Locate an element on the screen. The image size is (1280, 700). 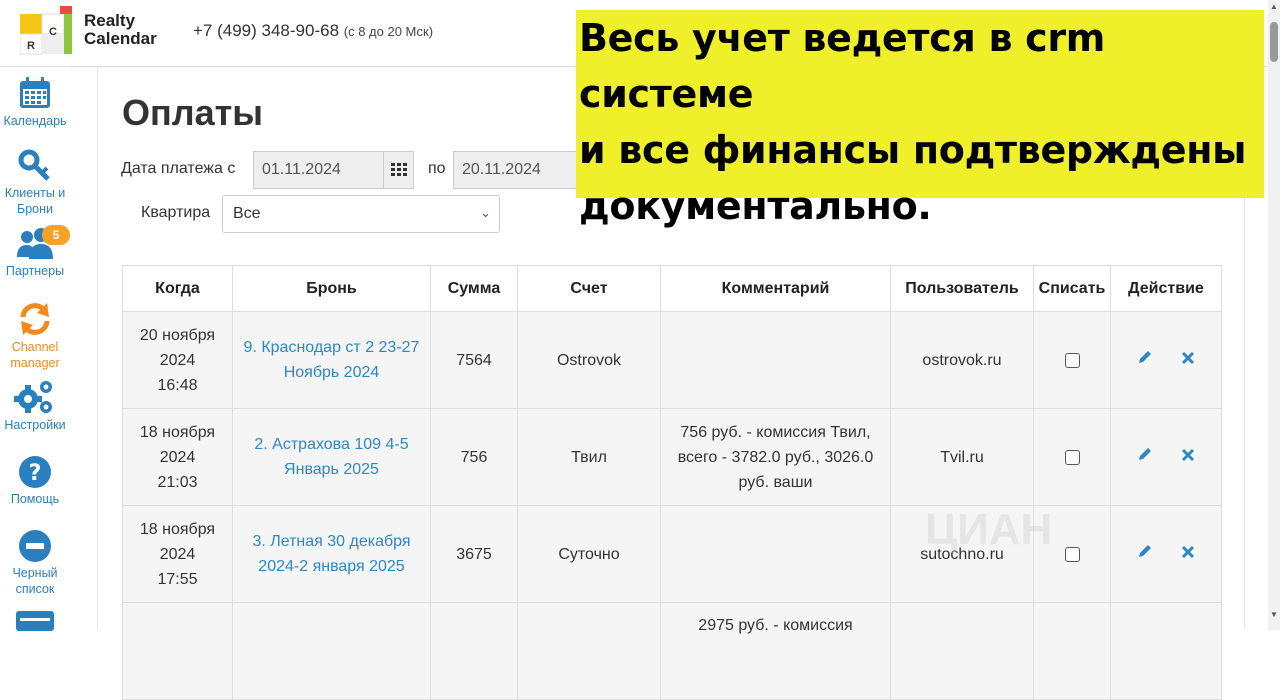
sidebar-item-channel-manager: Channel manager is located at coordinates (35, 336).